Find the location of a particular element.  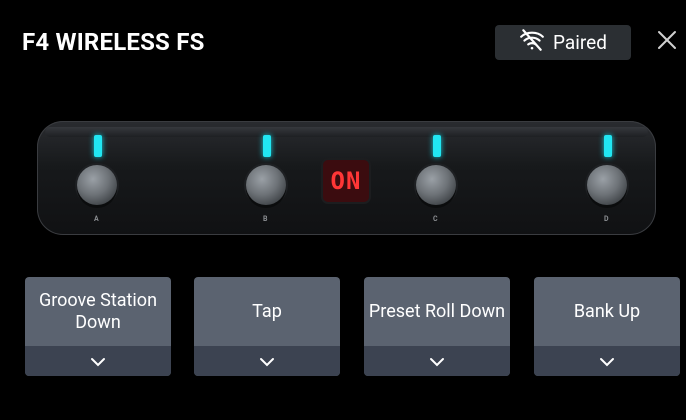

footswitch-d is located at coordinates (607, 185).